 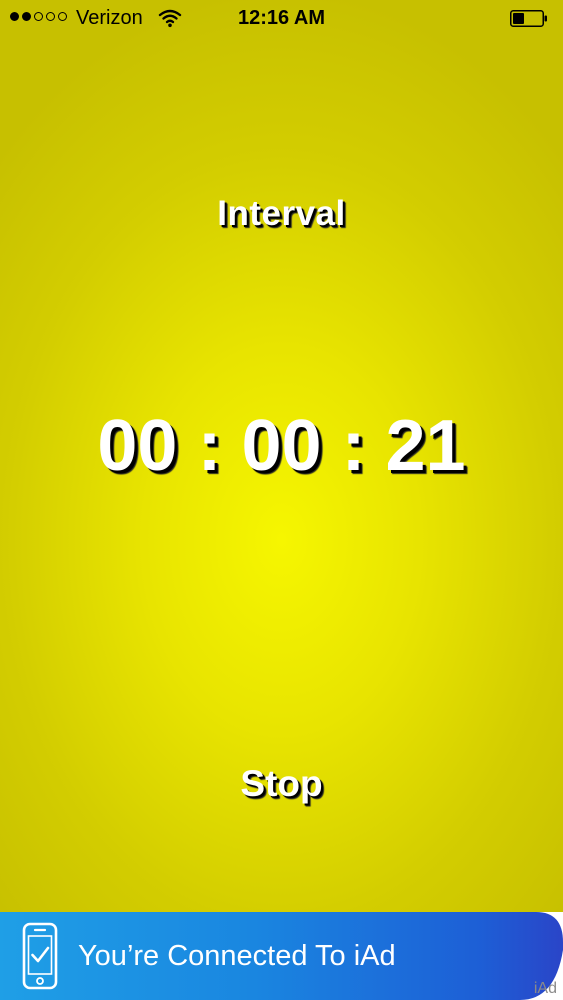 I want to click on ad-brand-label: iAd, so click(x=545, y=988).